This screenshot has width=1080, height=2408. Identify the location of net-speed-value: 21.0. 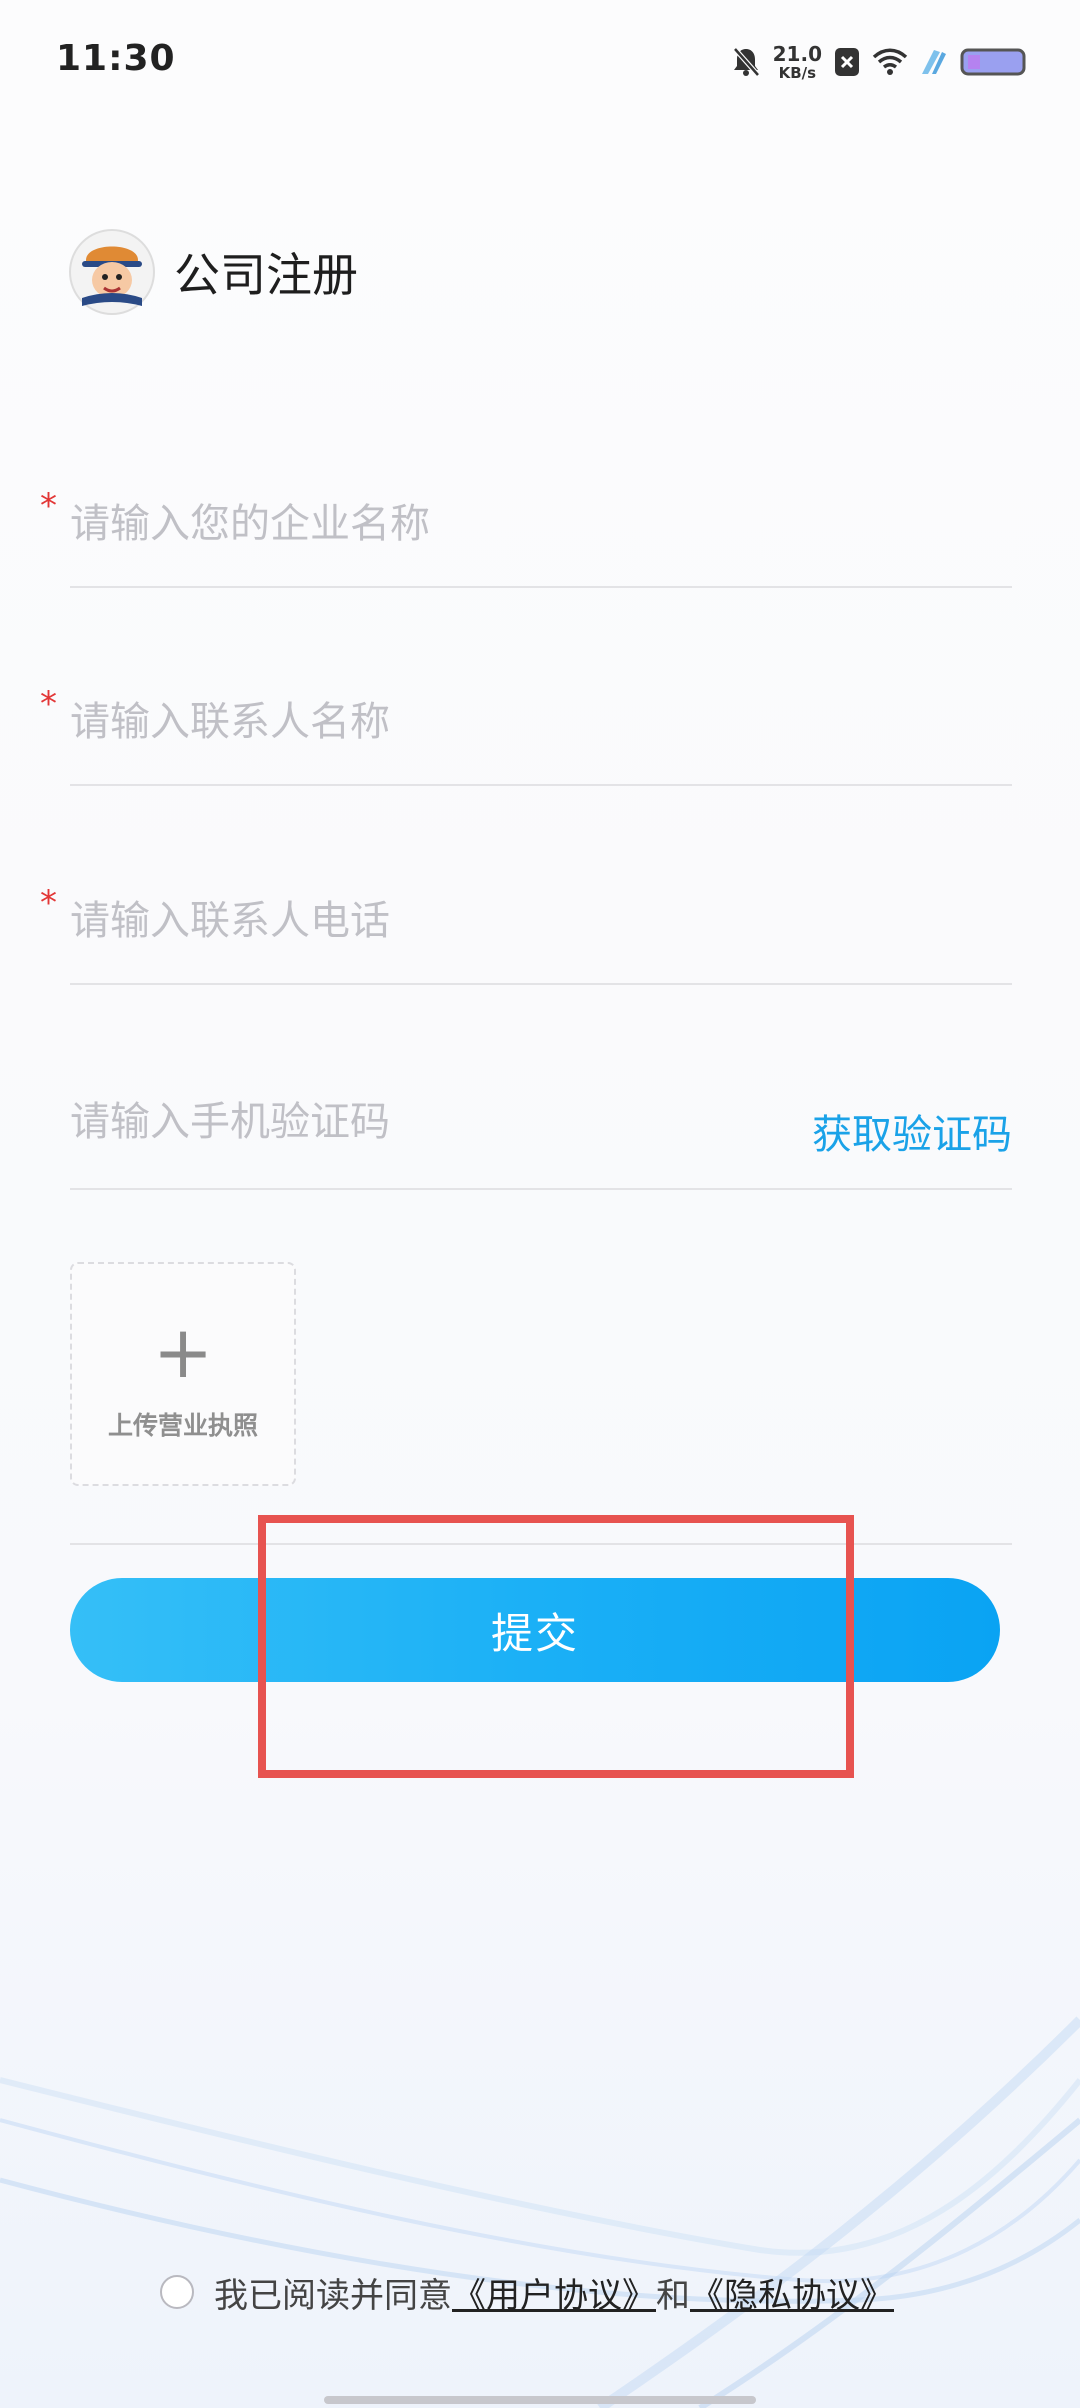
(797, 53).